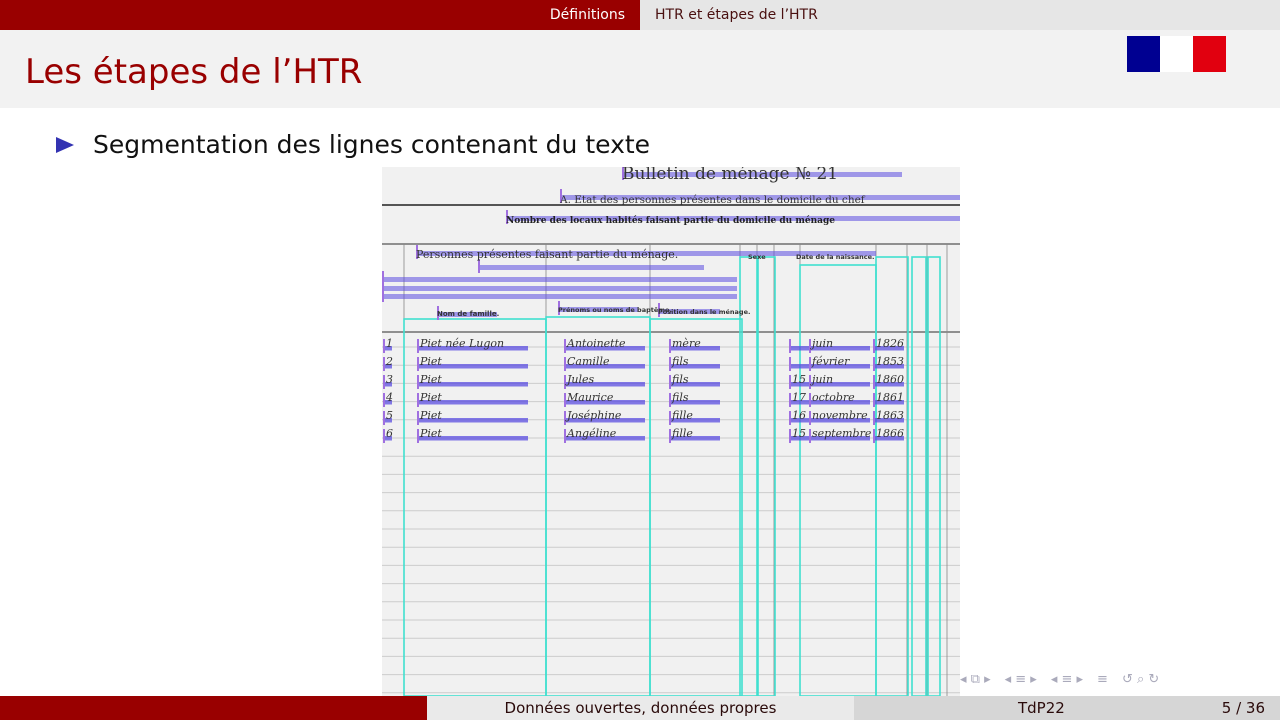  What do you see at coordinates (1067, 679) in the screenshot?
I see `section-icon: ◂ ≡ ▸` at bounding box center [1067, 679].